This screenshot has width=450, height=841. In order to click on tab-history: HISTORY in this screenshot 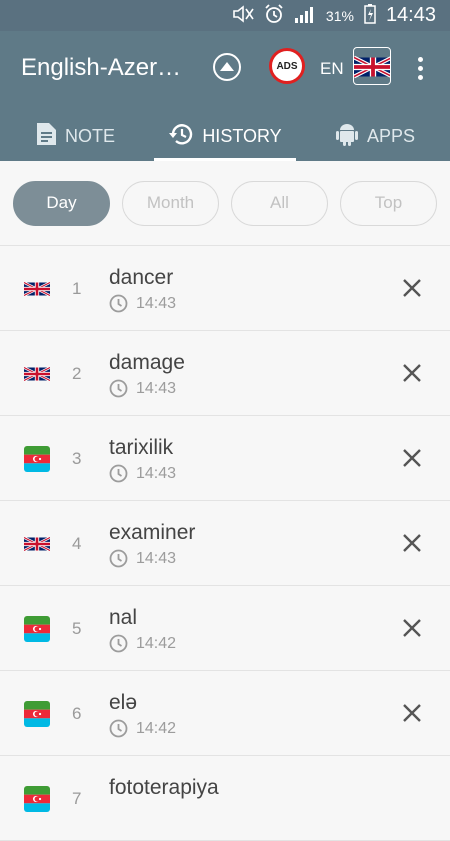, I will do `click(225, 136)`.